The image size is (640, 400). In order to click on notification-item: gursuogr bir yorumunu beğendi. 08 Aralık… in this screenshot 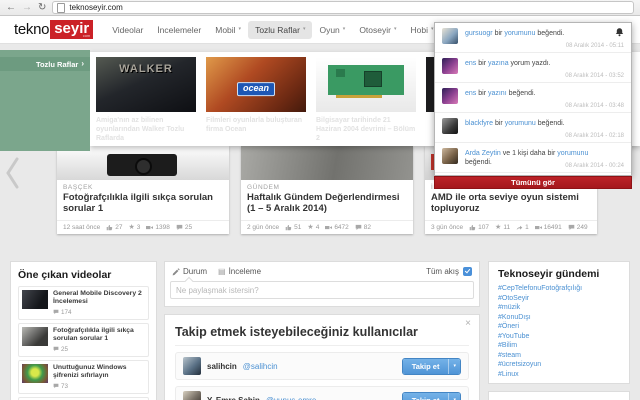, I will do `click(533, 38)`.